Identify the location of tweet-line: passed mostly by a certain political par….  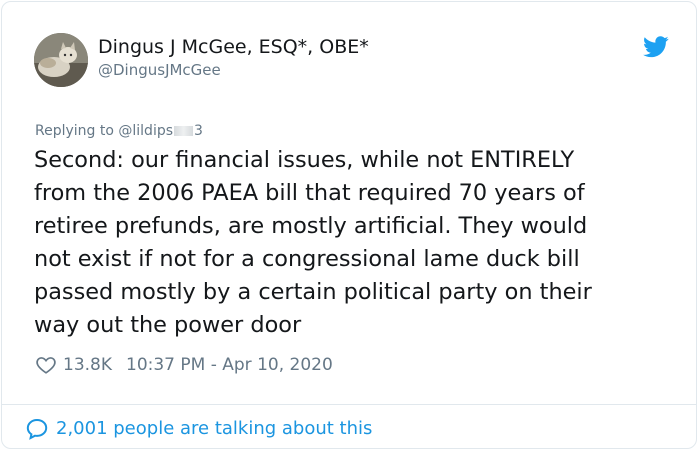
(313, 292).